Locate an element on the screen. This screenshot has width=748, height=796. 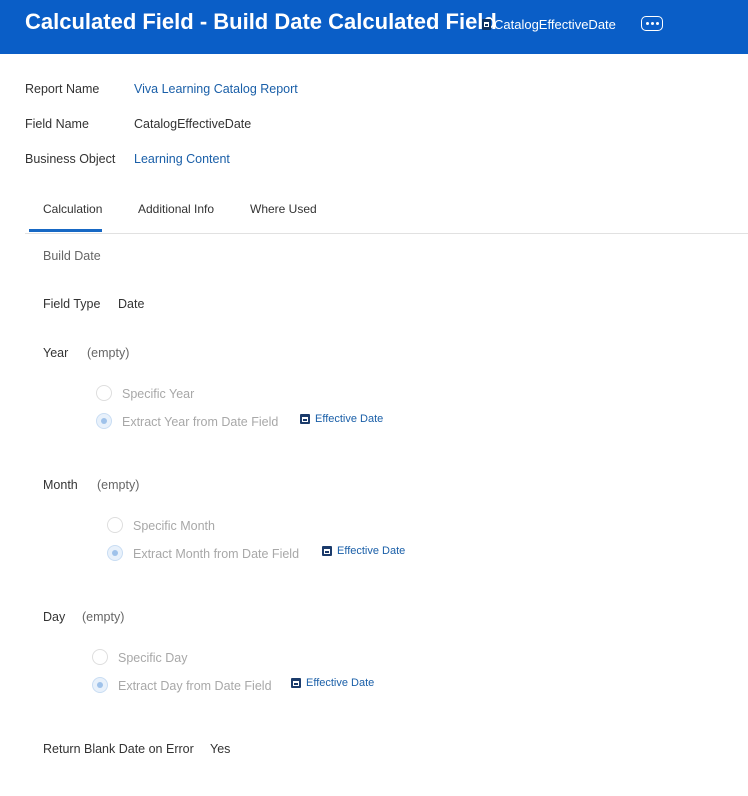
specific-year-label: Specific Year is located at coordinates (158, 394).